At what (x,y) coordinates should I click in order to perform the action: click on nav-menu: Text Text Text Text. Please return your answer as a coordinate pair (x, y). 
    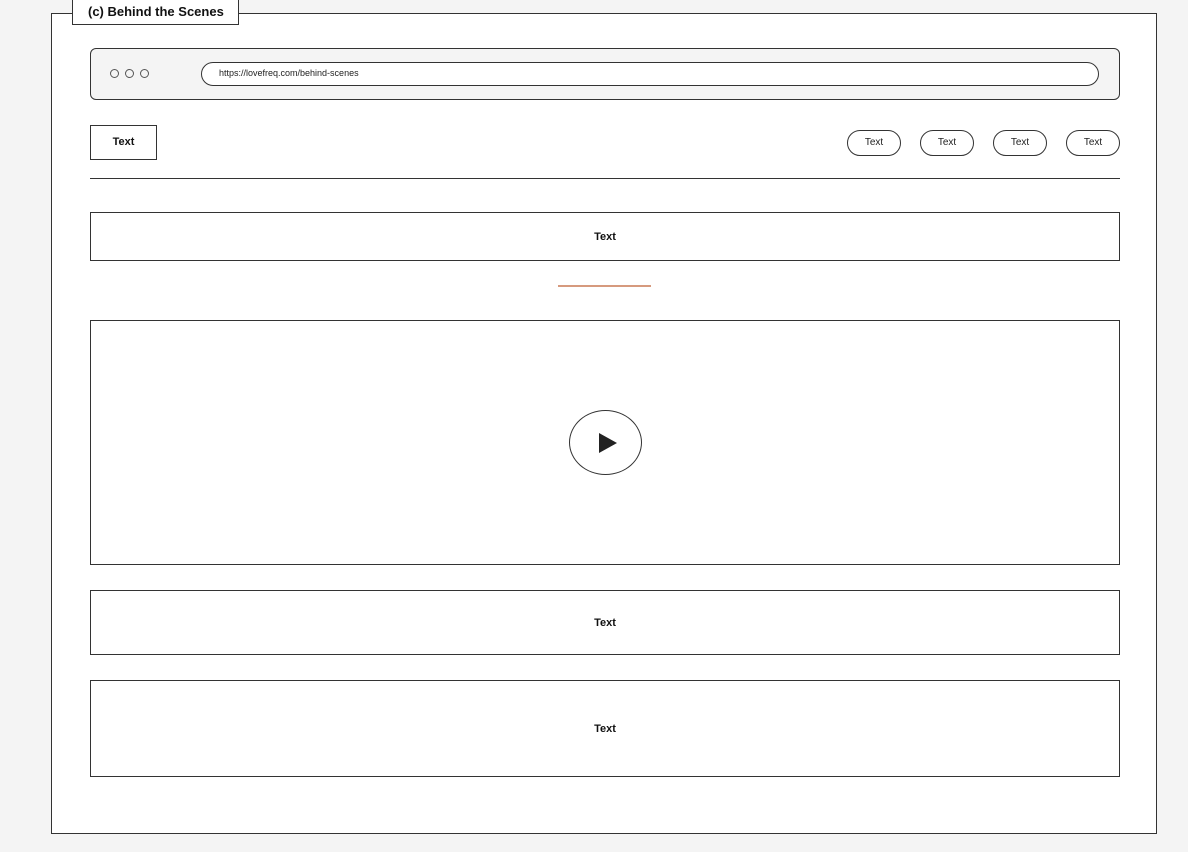
    Looking at the image, I should click on (983, 143).